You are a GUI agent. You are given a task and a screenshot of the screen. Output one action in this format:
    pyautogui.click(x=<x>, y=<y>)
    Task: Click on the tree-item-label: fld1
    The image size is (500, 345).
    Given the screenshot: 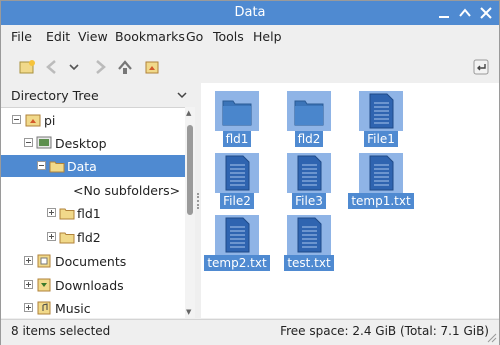 What is the action you would take?
    pyautogui.click(x=89, y=213)
    